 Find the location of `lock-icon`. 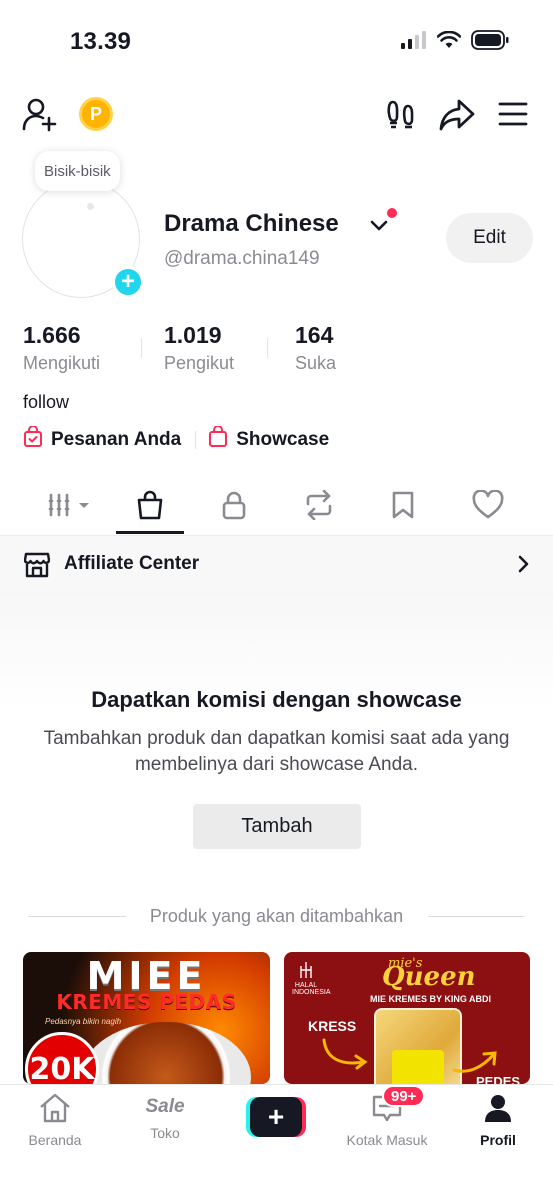

lock-icon is located at coordinates (234, 507).